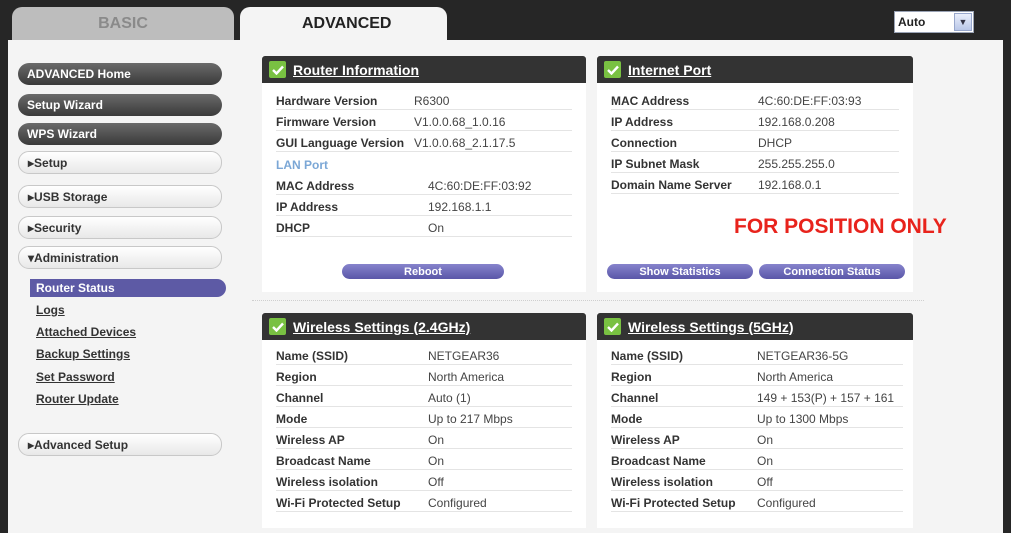 The image size is (1011, 533). What do you see at coordinates (120, 196) in the screenshot?
I see `sidebar-item-usb-storage: ▸USB Storage` at bounding box center [120, 196].